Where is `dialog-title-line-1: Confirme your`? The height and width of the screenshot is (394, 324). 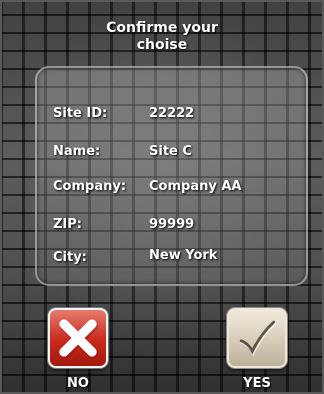 dialog-title-line-1: Confirme your is located at coordinates (162, 28).